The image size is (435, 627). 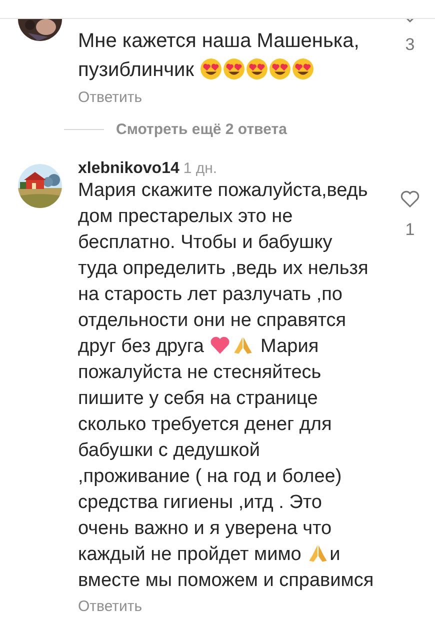 What do you see at coordinates (219, 56) in the screenshot?
I see `comment-text: Мне кажется наша Машенька, пузиблинчик` at bounding box center [219, 56].